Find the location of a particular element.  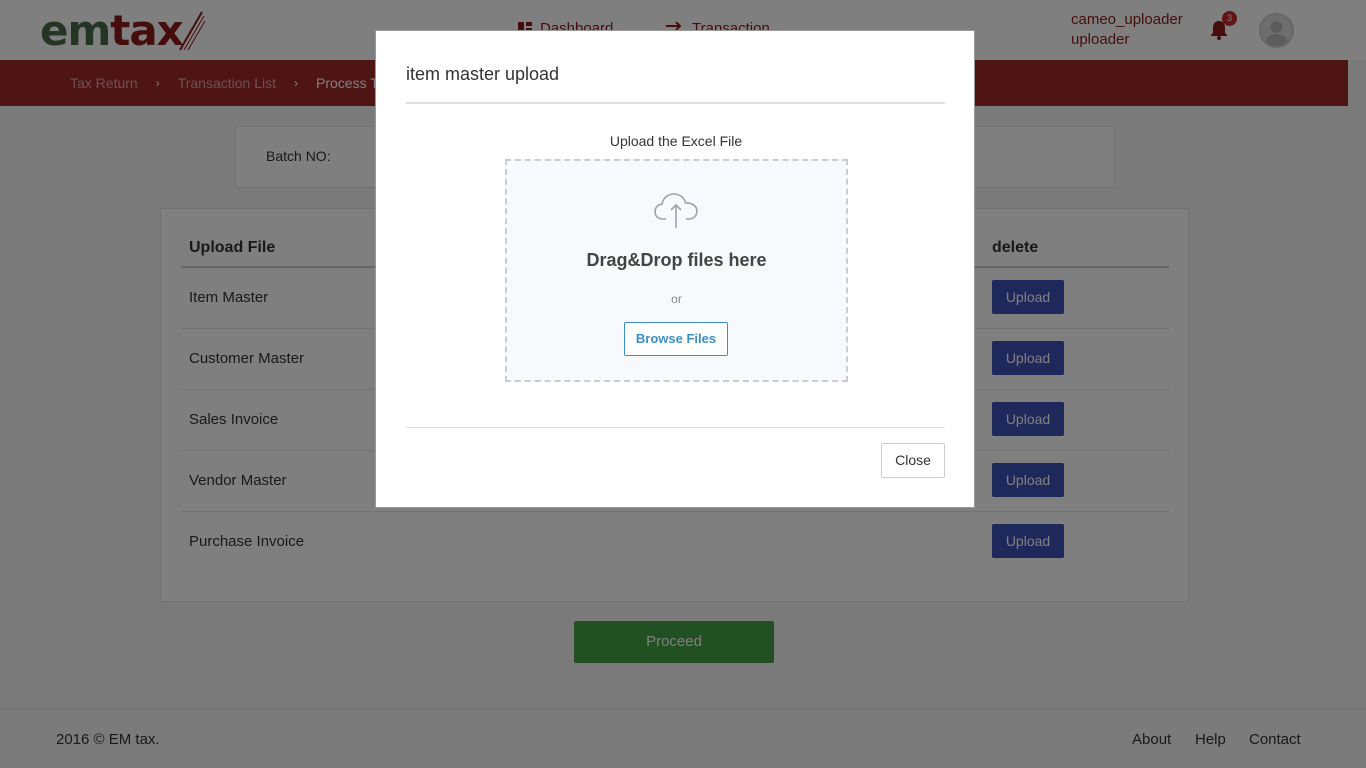

file-dropzone: Drag&Drop files here or Browse Files is located at coordinates (676, 270).